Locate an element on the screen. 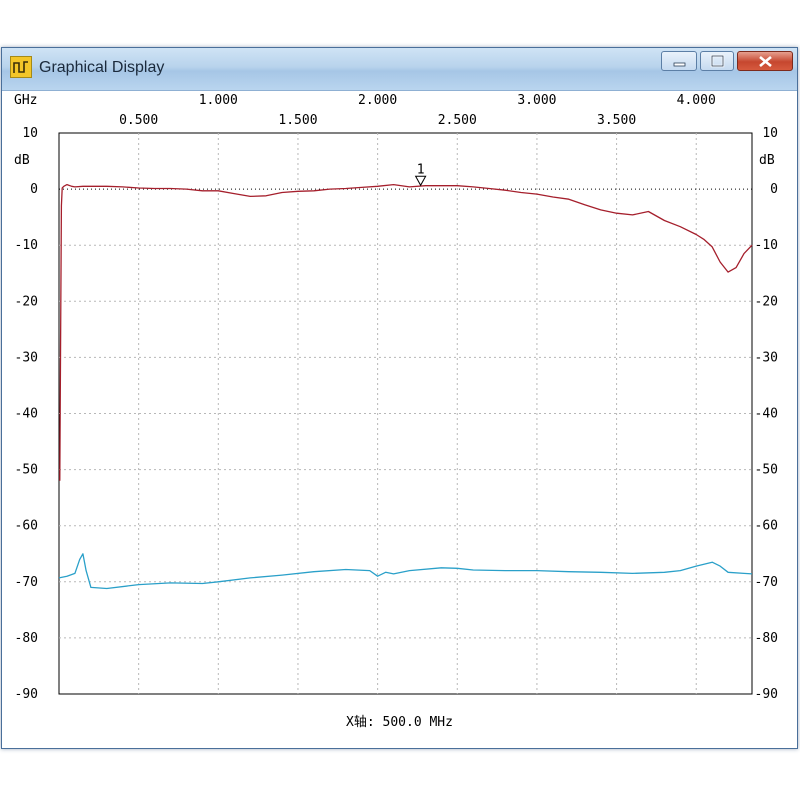  y-tick-label-right: -60 is located at coordinates (766, 526).